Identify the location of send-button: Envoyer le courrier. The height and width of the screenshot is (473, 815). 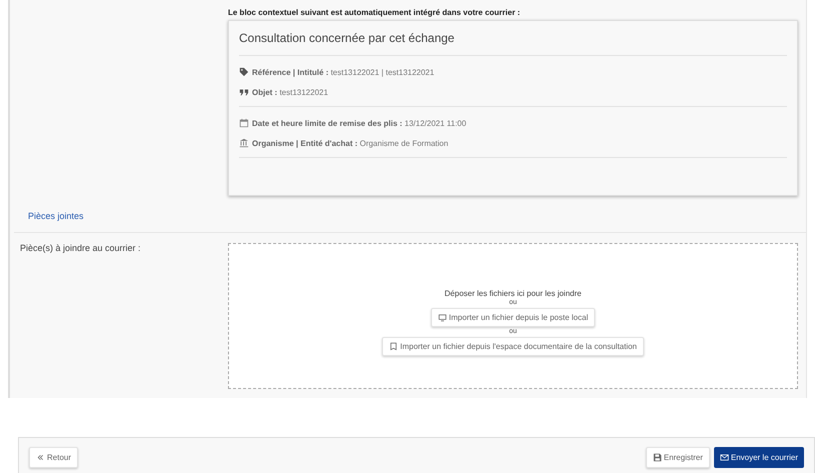
(759, 457).